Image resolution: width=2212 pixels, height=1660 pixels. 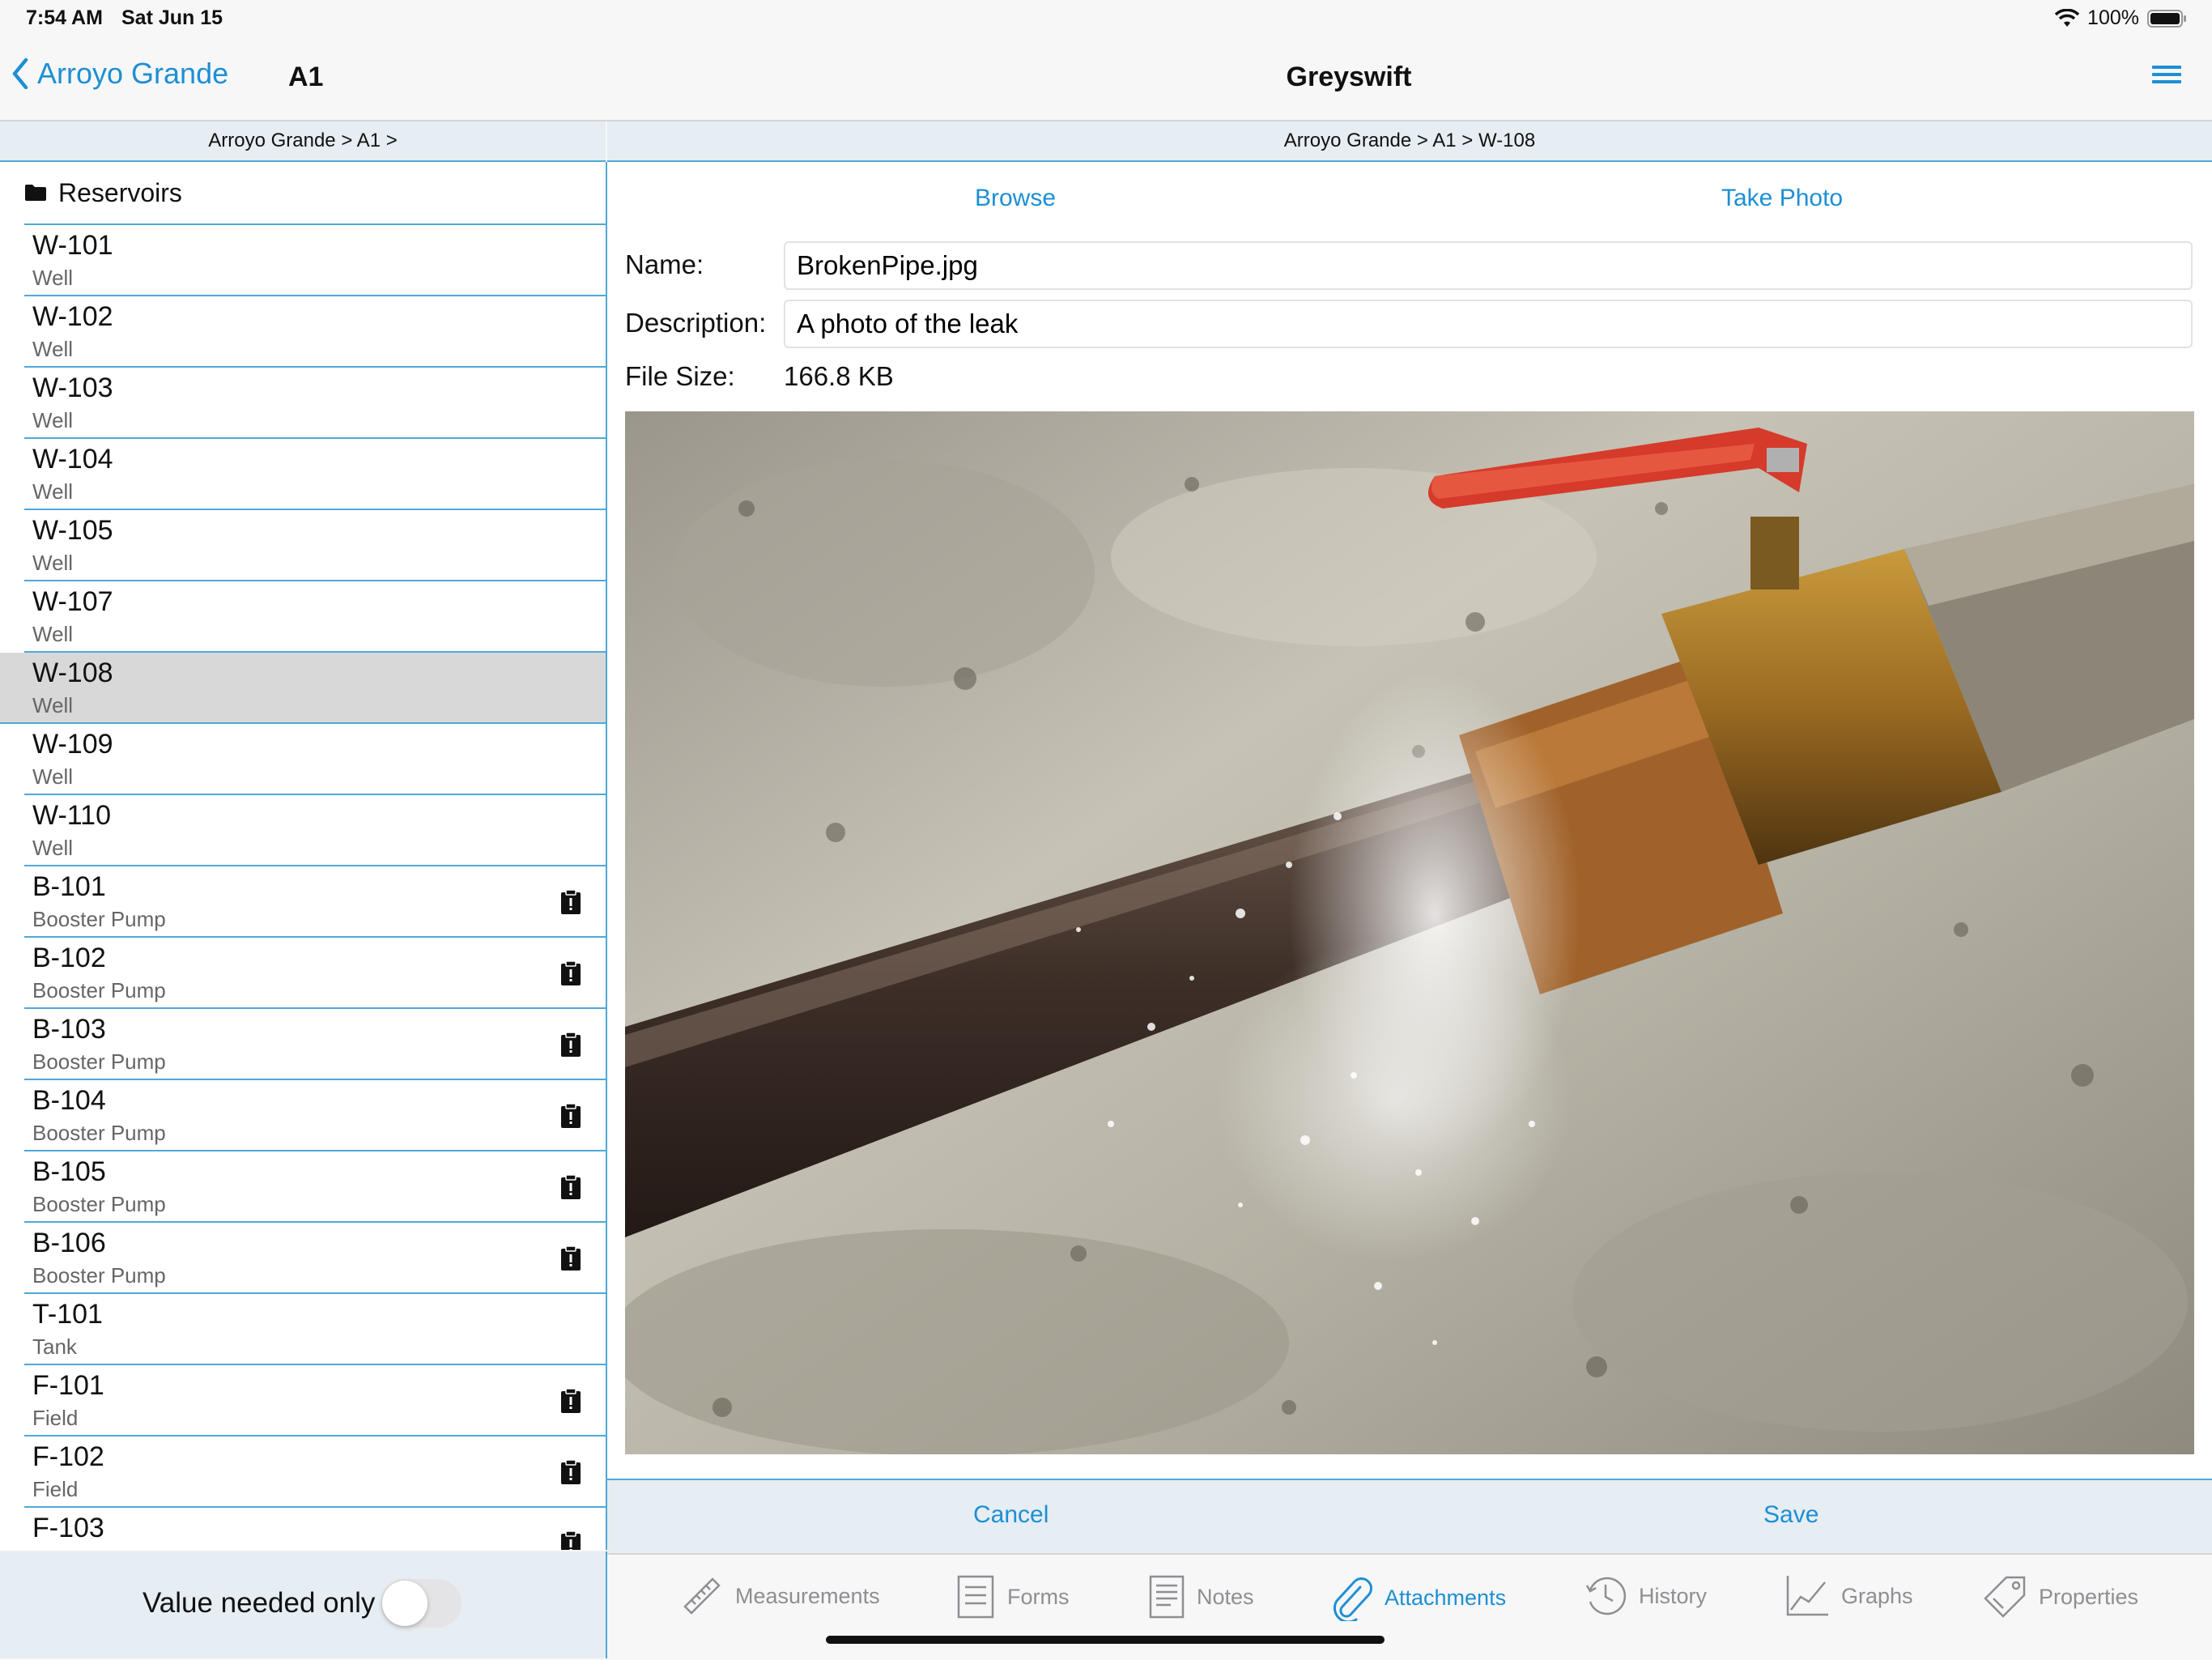 I want to click on description-field, so click(x=1489, y=324).